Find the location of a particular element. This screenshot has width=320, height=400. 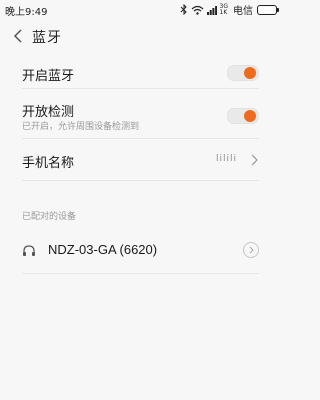

status-time: 晚上9:49 is located at coordinates (26, 12).